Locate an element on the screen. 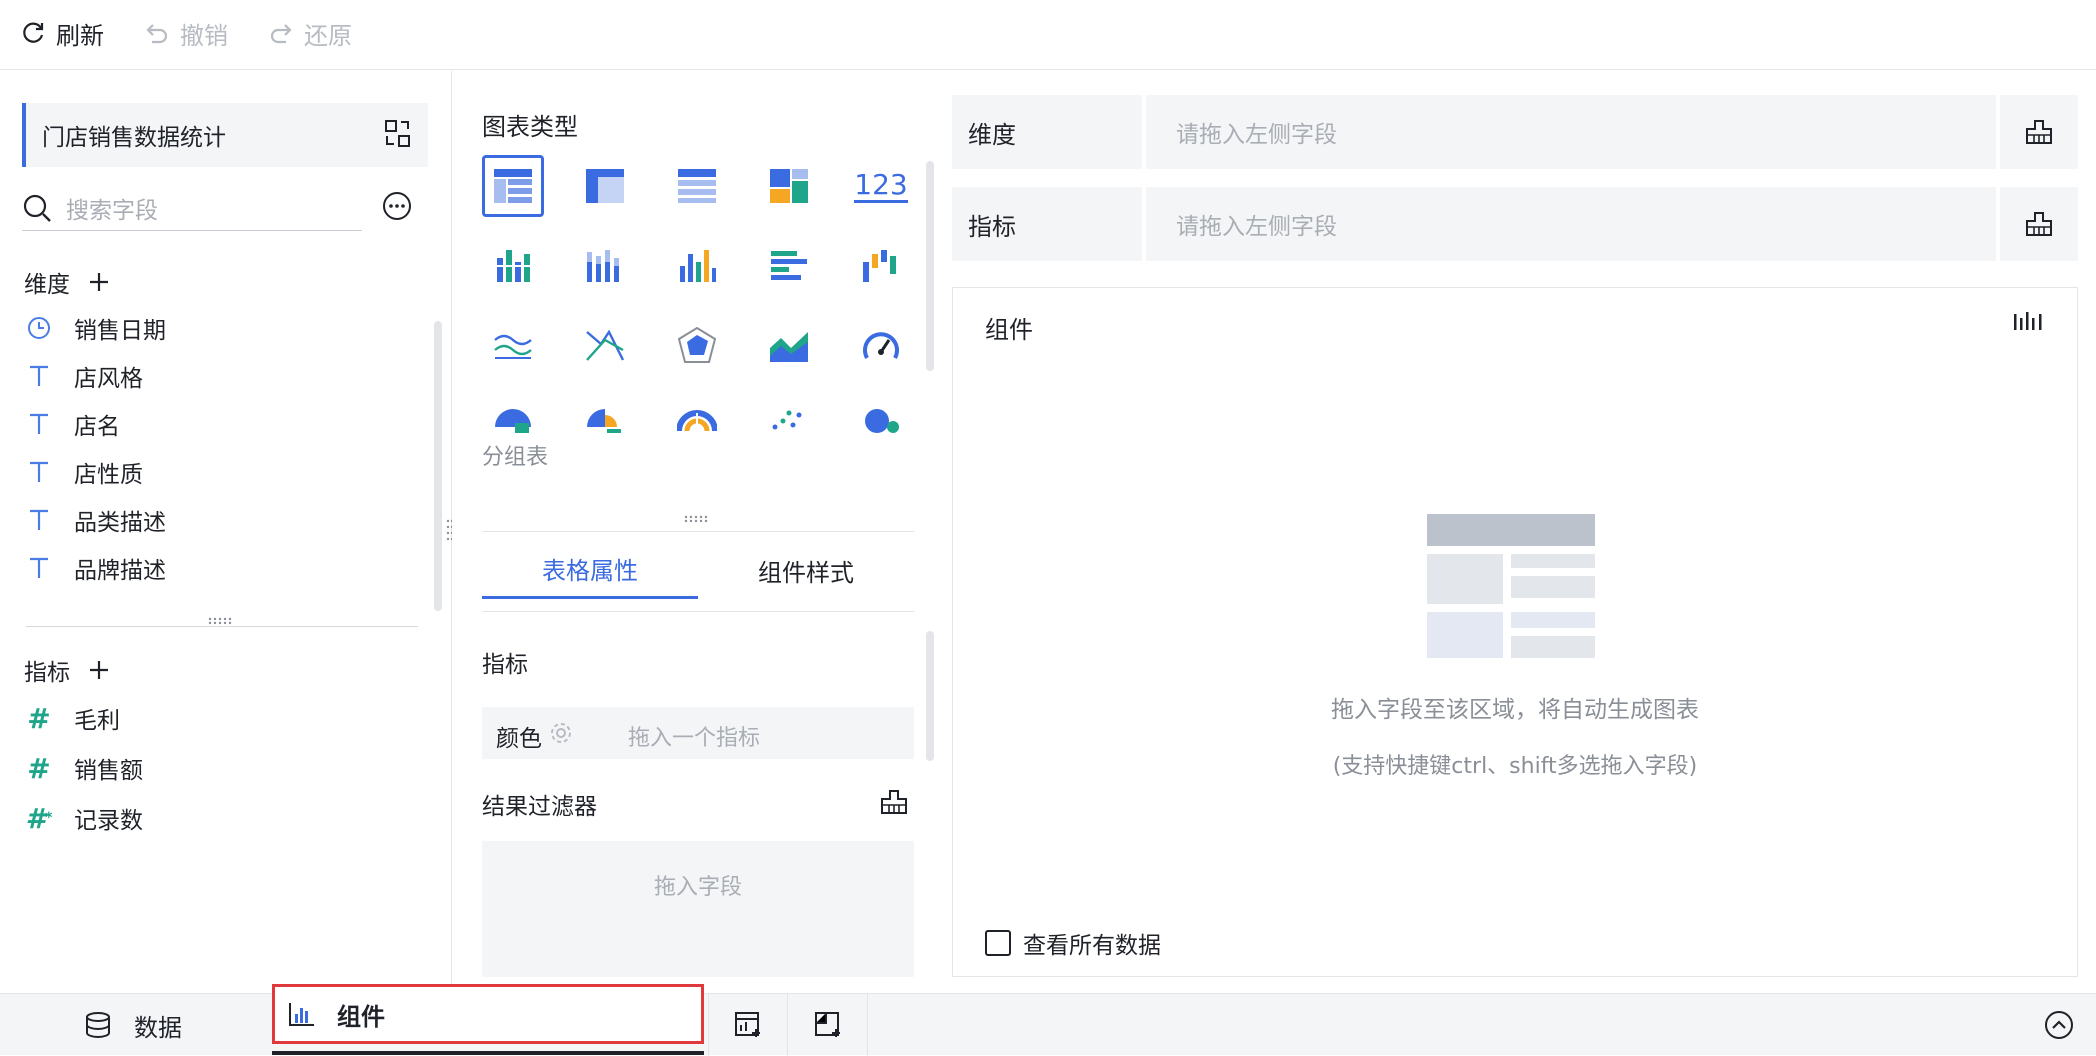 Image resolution: width=2096 pixels, height=1056 pixels. chart-type-stacked-bar is located at coordinates (605, 266).